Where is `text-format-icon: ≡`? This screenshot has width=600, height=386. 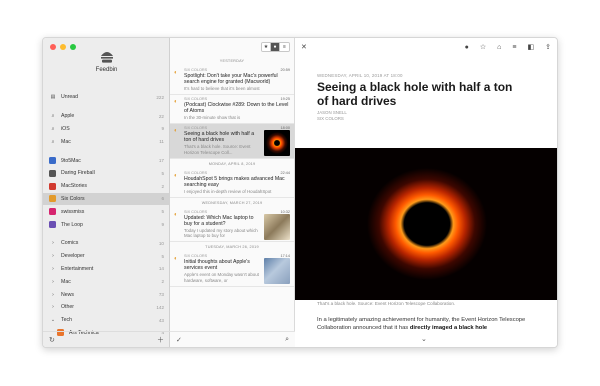
text-format-icon: ≡ is located at coordinates (514, 47).